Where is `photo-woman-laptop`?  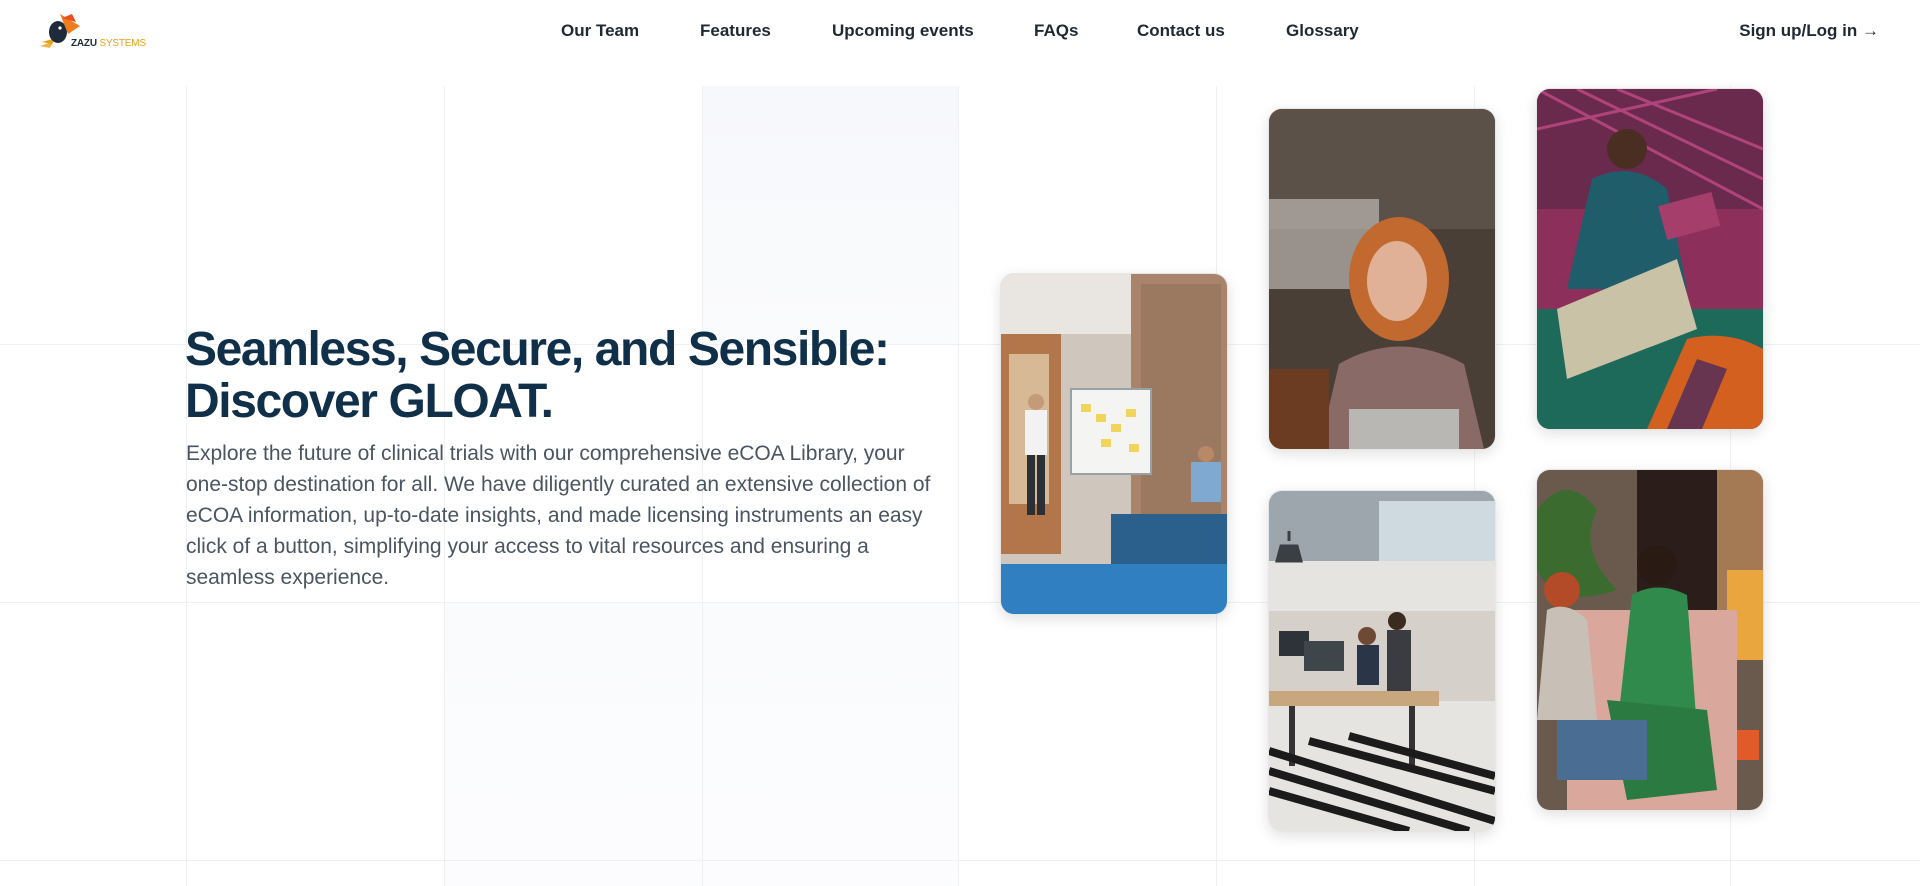
photo-woman-laptop is located at coordinates (1382, 279).